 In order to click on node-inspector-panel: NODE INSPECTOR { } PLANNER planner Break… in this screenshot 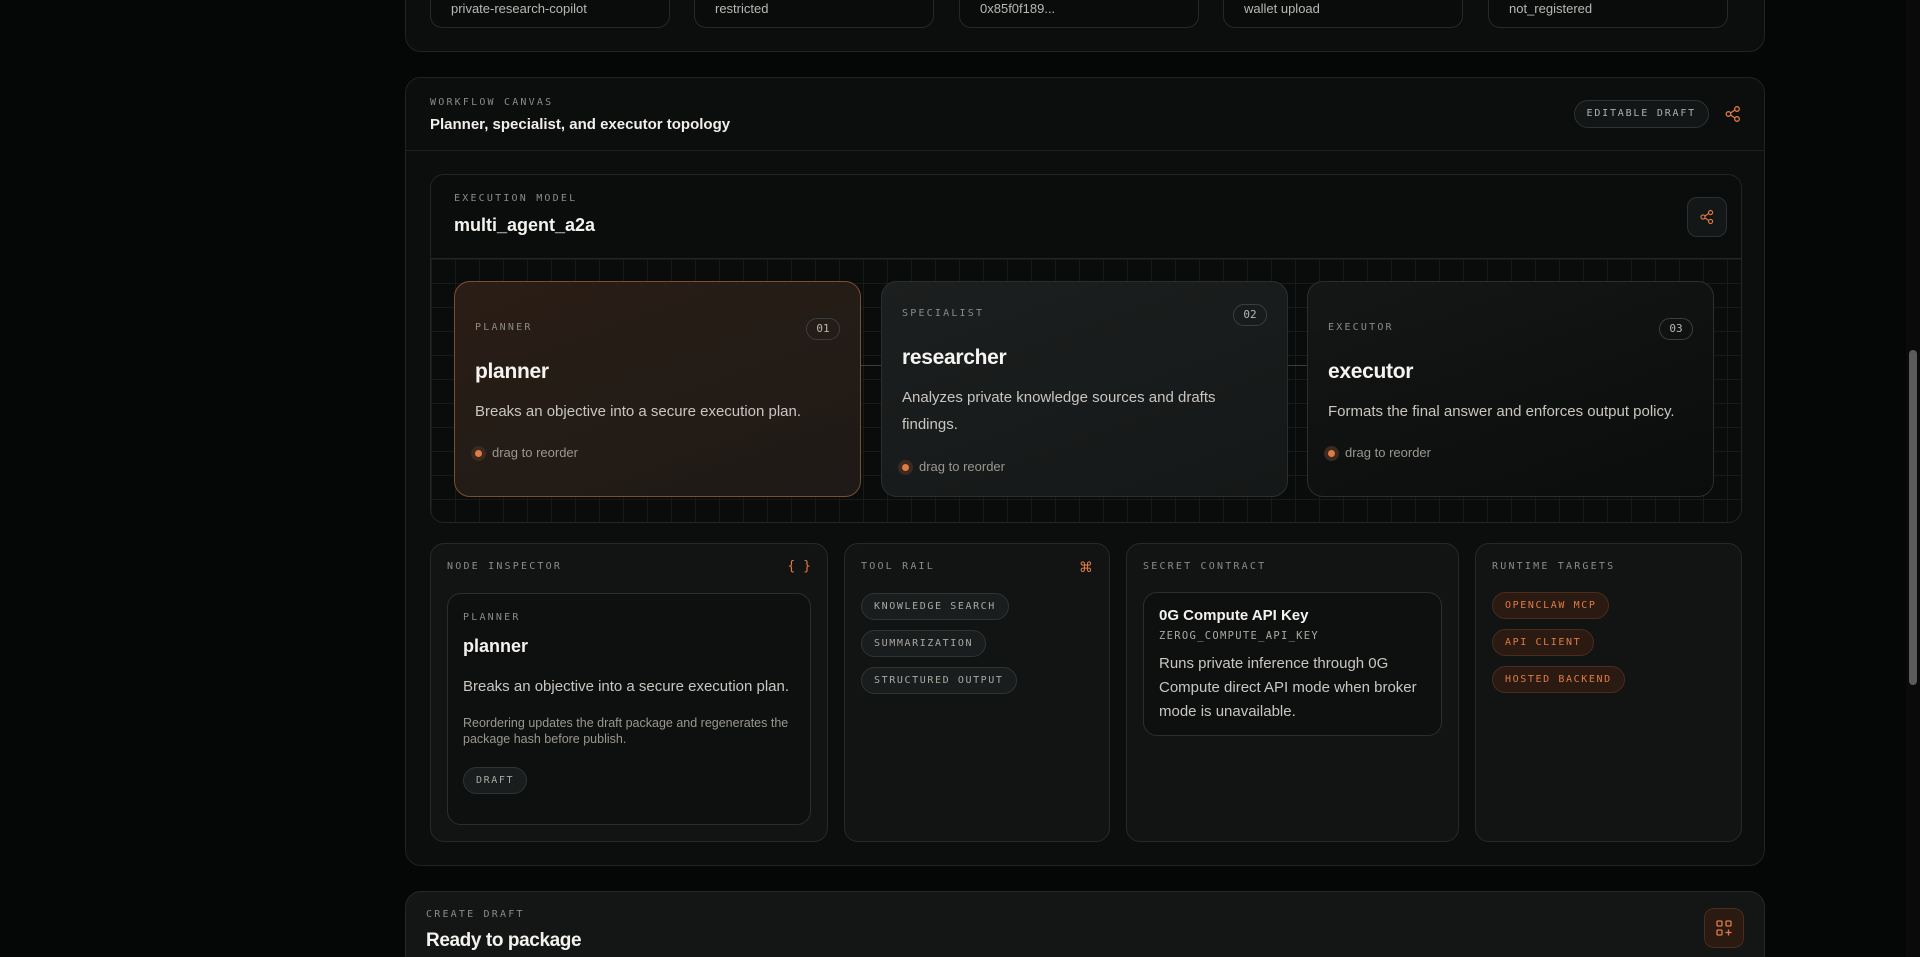, I will do `click(629, 692)`.